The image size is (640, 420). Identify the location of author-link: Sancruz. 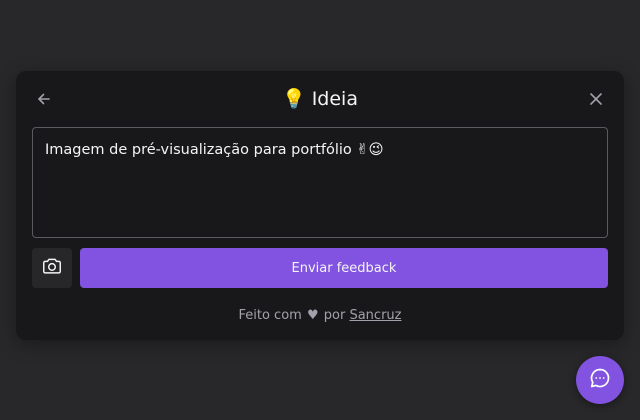
(375, 315).